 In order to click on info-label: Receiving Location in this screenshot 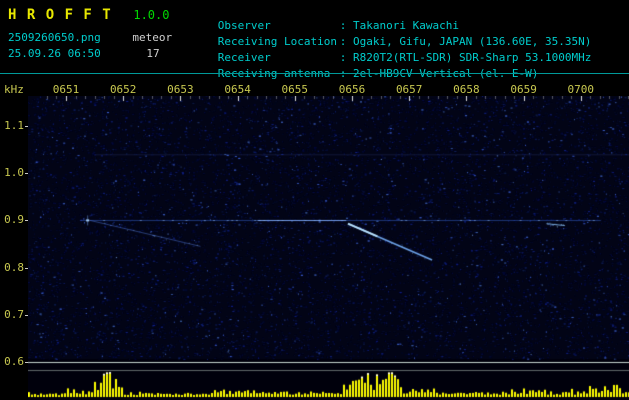, I will do `click(277, 41)`.